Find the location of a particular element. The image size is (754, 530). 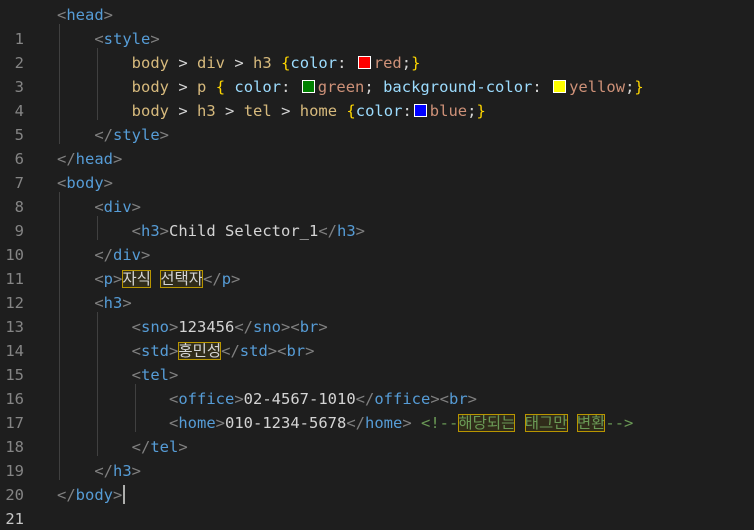

korean-text-highlight: 자식 is located at coordinates (136, 279).